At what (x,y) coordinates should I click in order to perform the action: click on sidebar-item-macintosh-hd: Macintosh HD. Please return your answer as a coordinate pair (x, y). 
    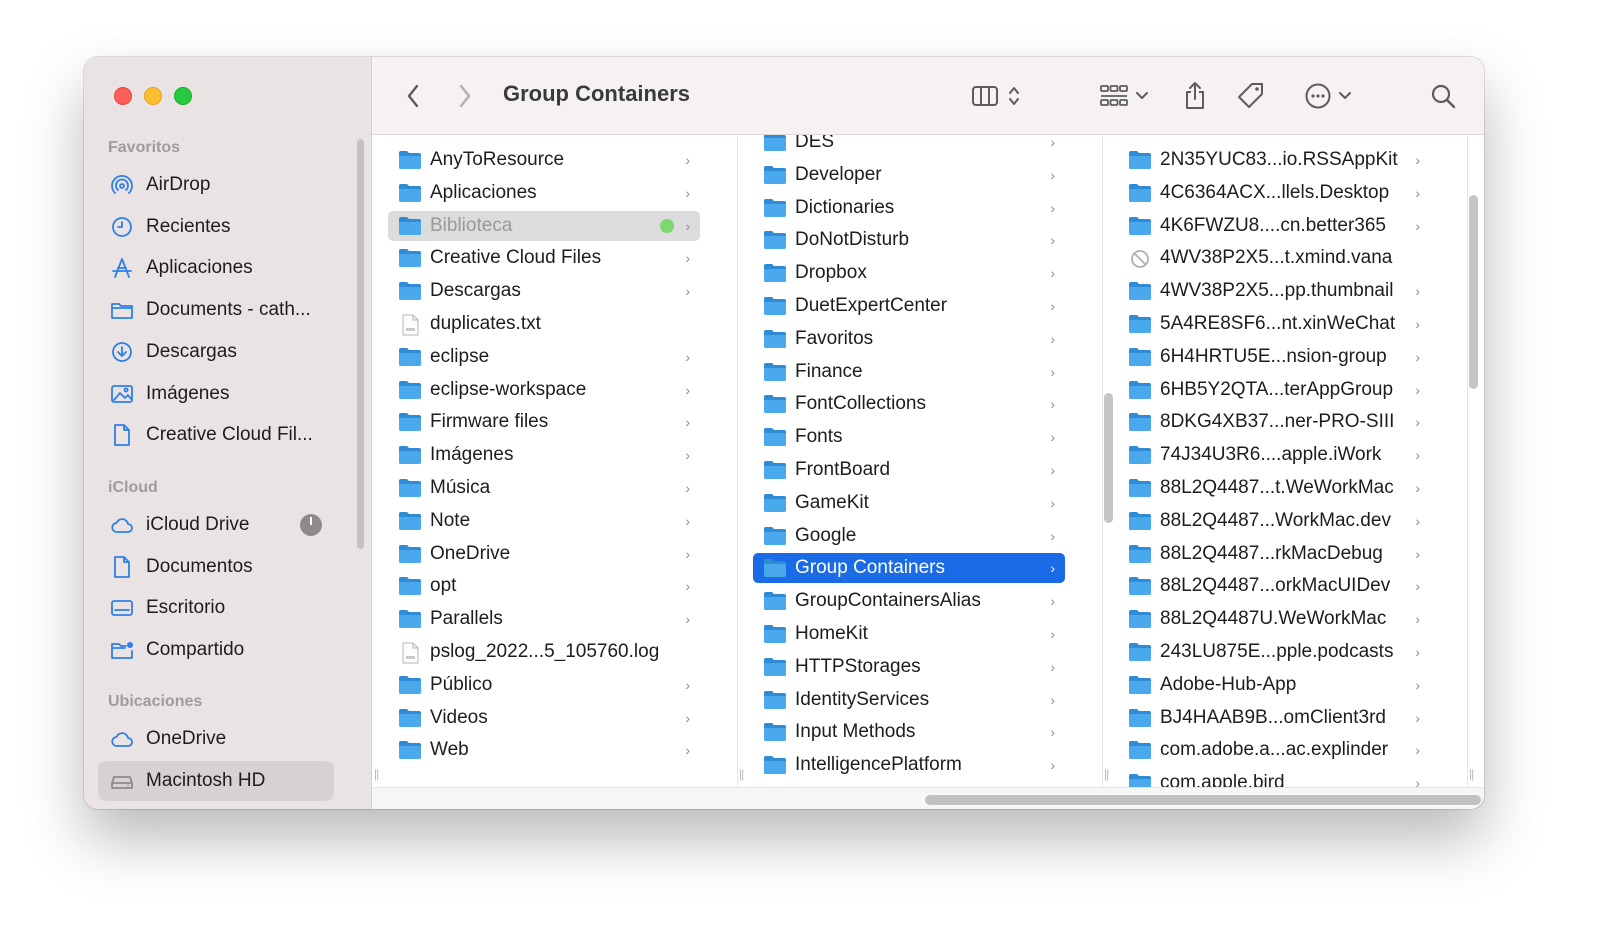
    Looking at the image, I should click on (216, 780).